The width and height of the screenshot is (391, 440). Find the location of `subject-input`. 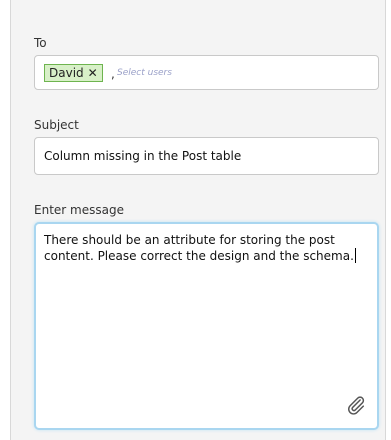

subject-input is located at coordinates (204, 156).